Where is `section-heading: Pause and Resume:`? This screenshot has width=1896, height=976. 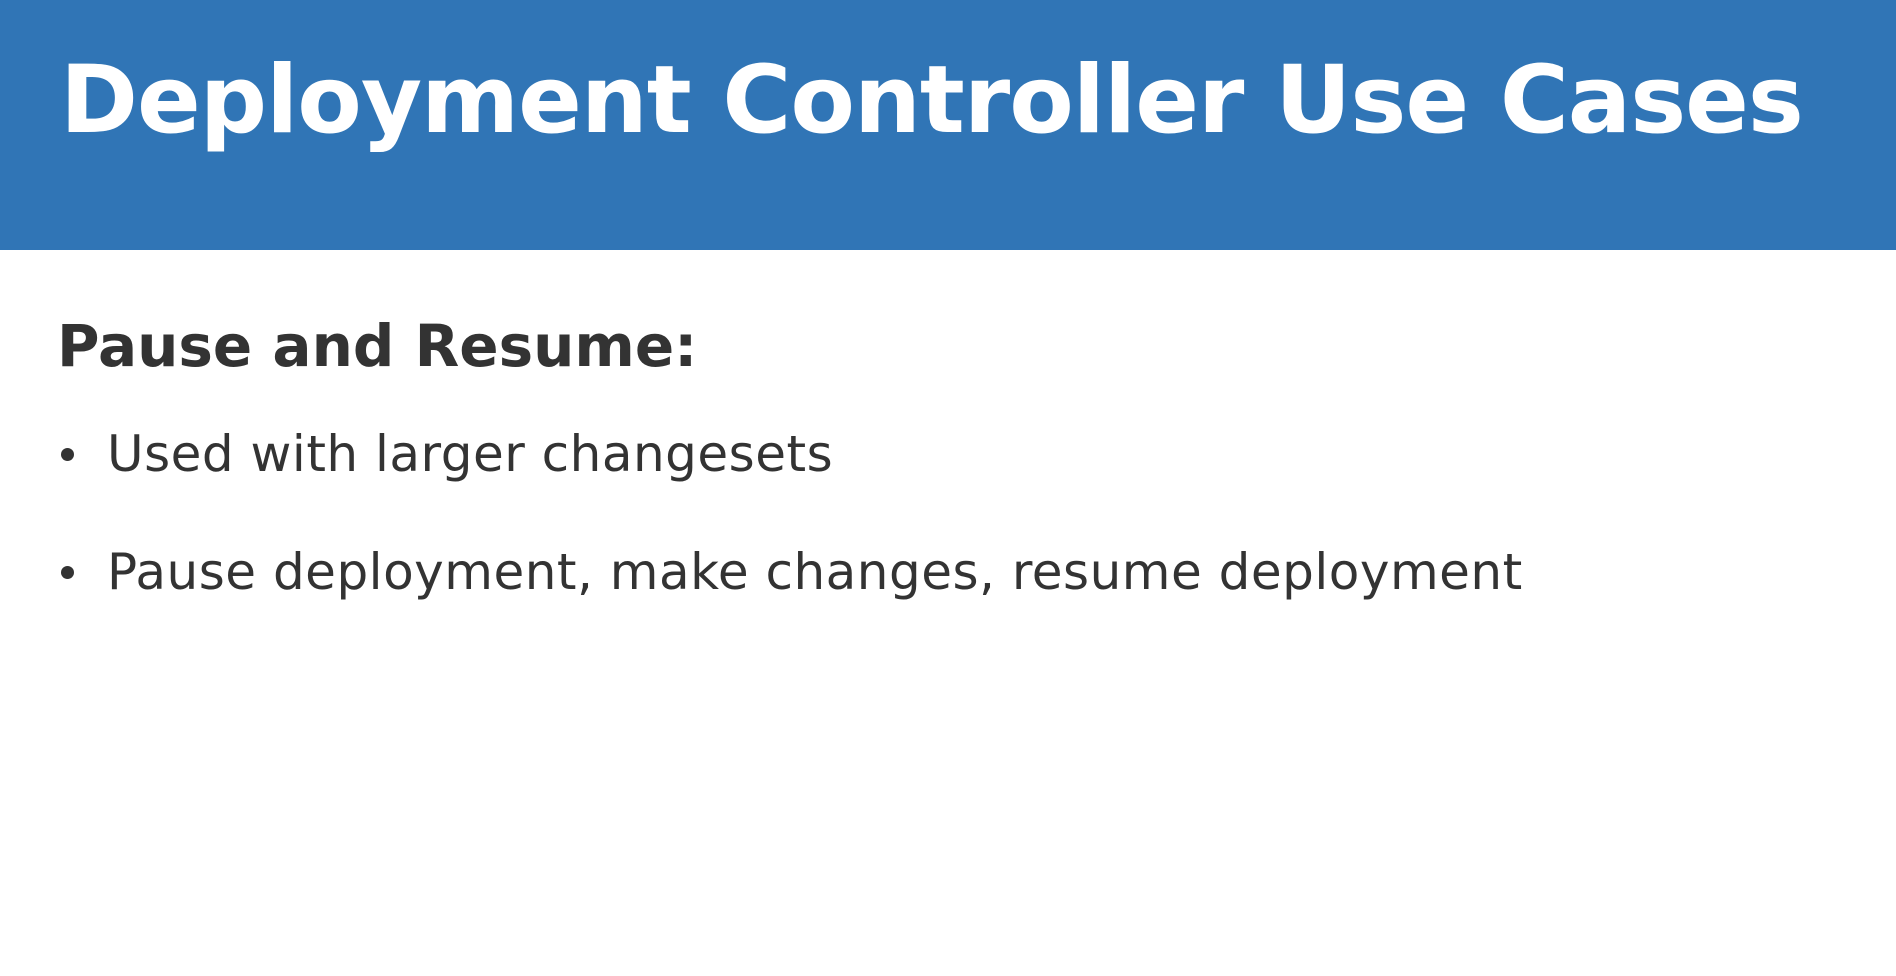 section-heading: Pause and Resume: is located at coordinates (377, 346).